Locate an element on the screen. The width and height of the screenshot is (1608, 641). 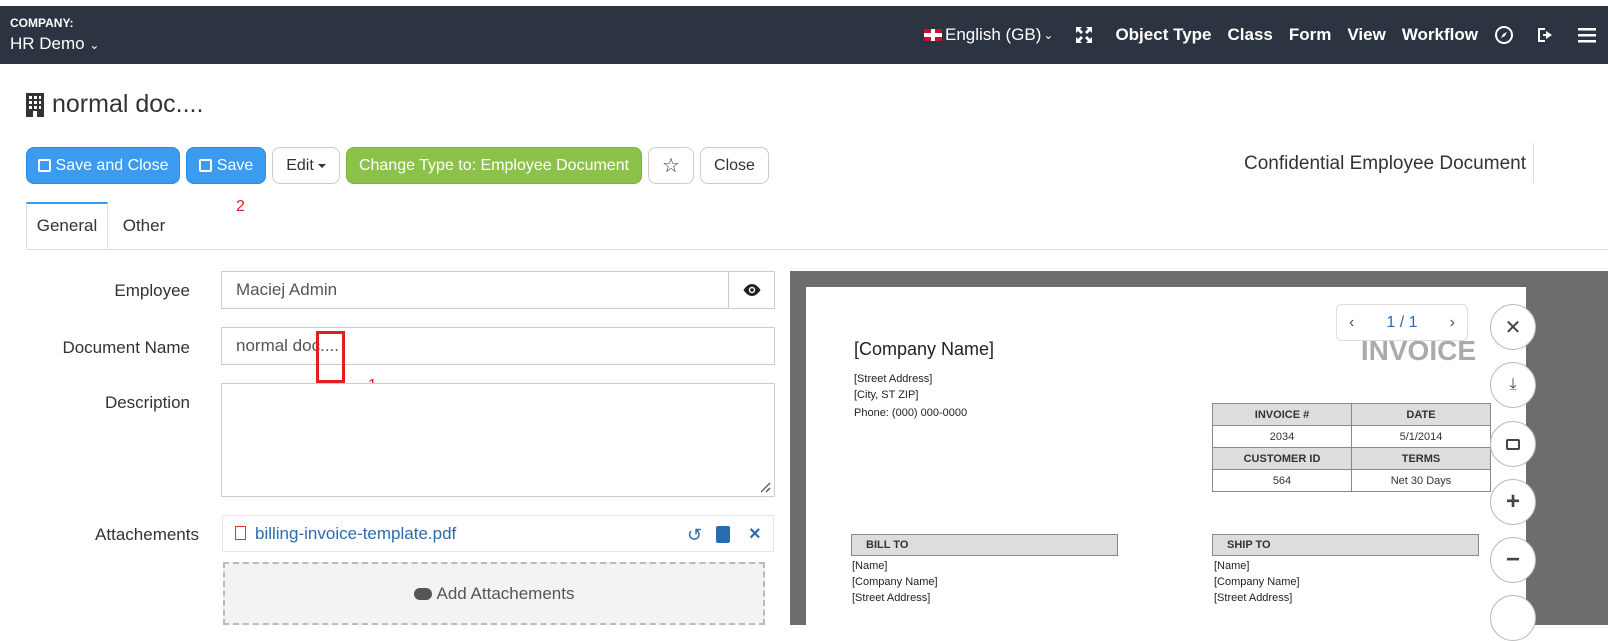
view-employee-button is located at coordinates (751, 290).